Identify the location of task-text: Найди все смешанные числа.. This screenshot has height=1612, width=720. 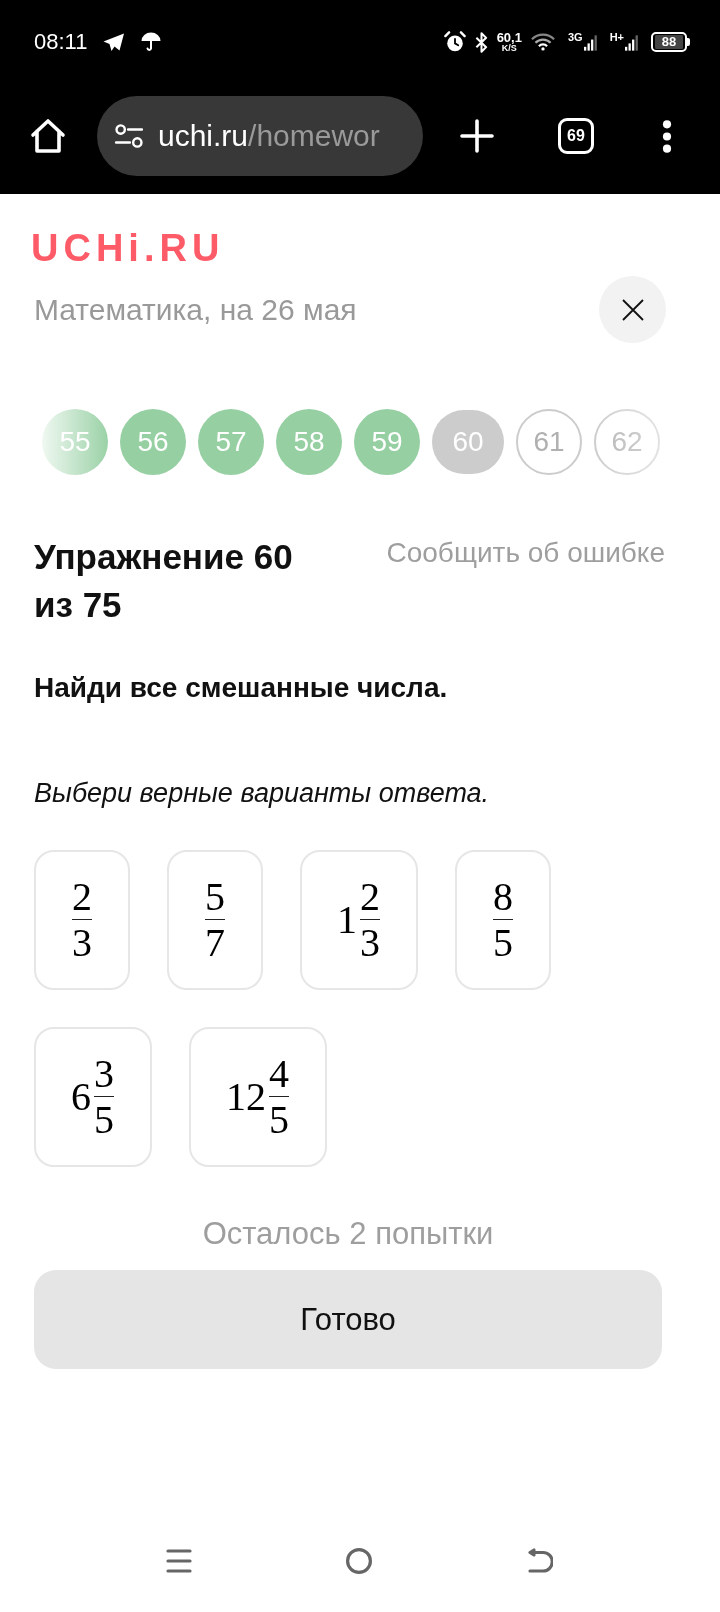
(241, 688).